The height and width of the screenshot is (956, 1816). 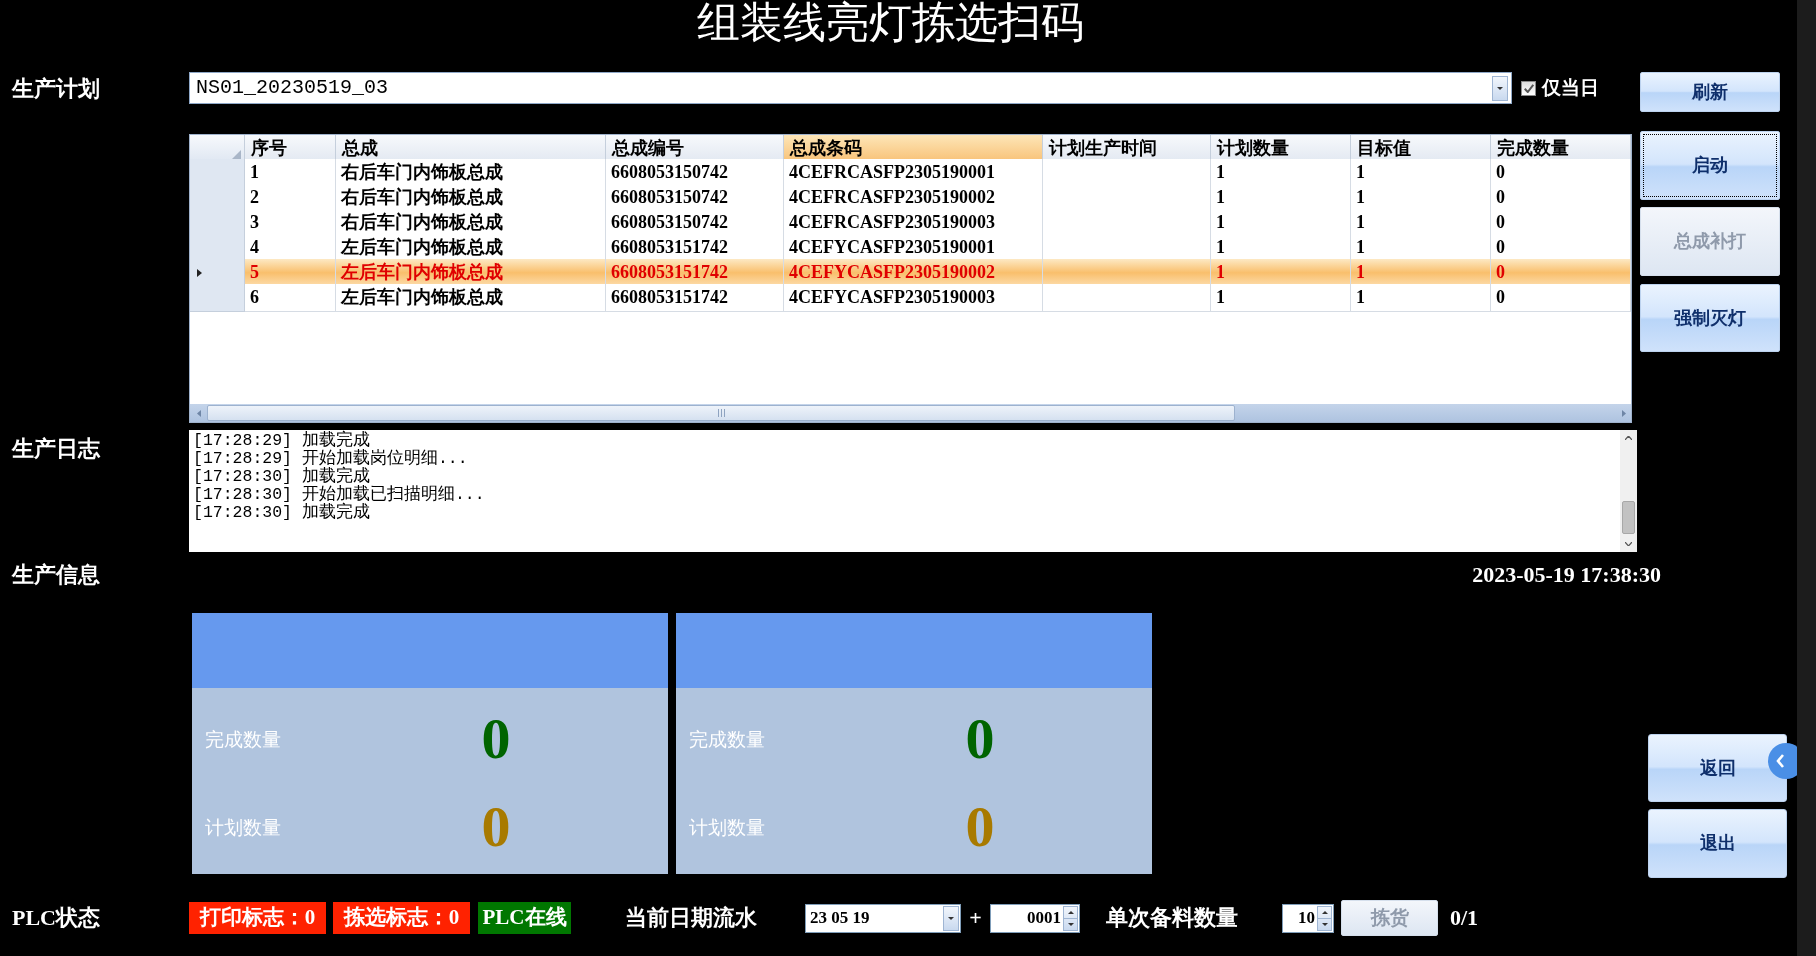 I want to click on grip-icon, so click(x=721, y=413).